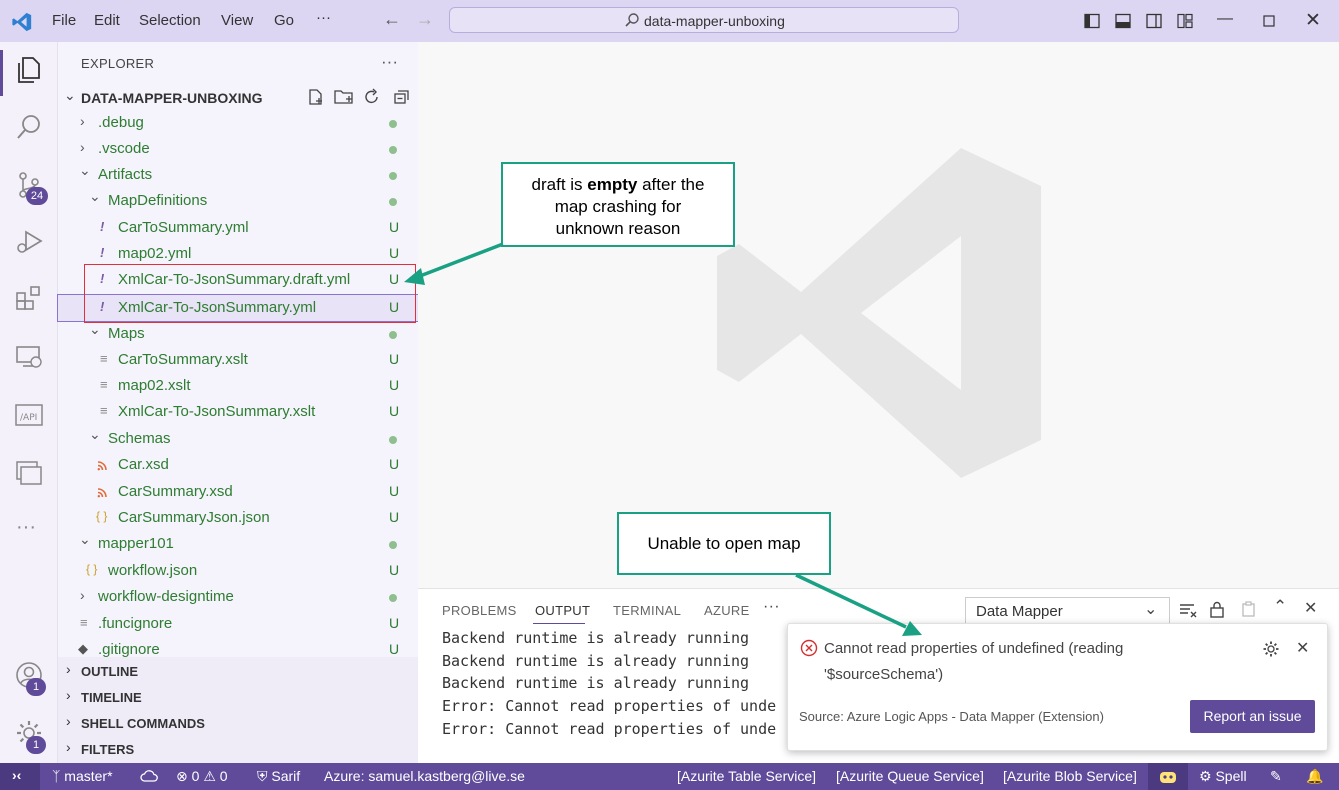 This screenshot has height=790, width=1339. Describe the element at coordinates (1, 73) in the screenshot. I see `active-indicator` at that location.